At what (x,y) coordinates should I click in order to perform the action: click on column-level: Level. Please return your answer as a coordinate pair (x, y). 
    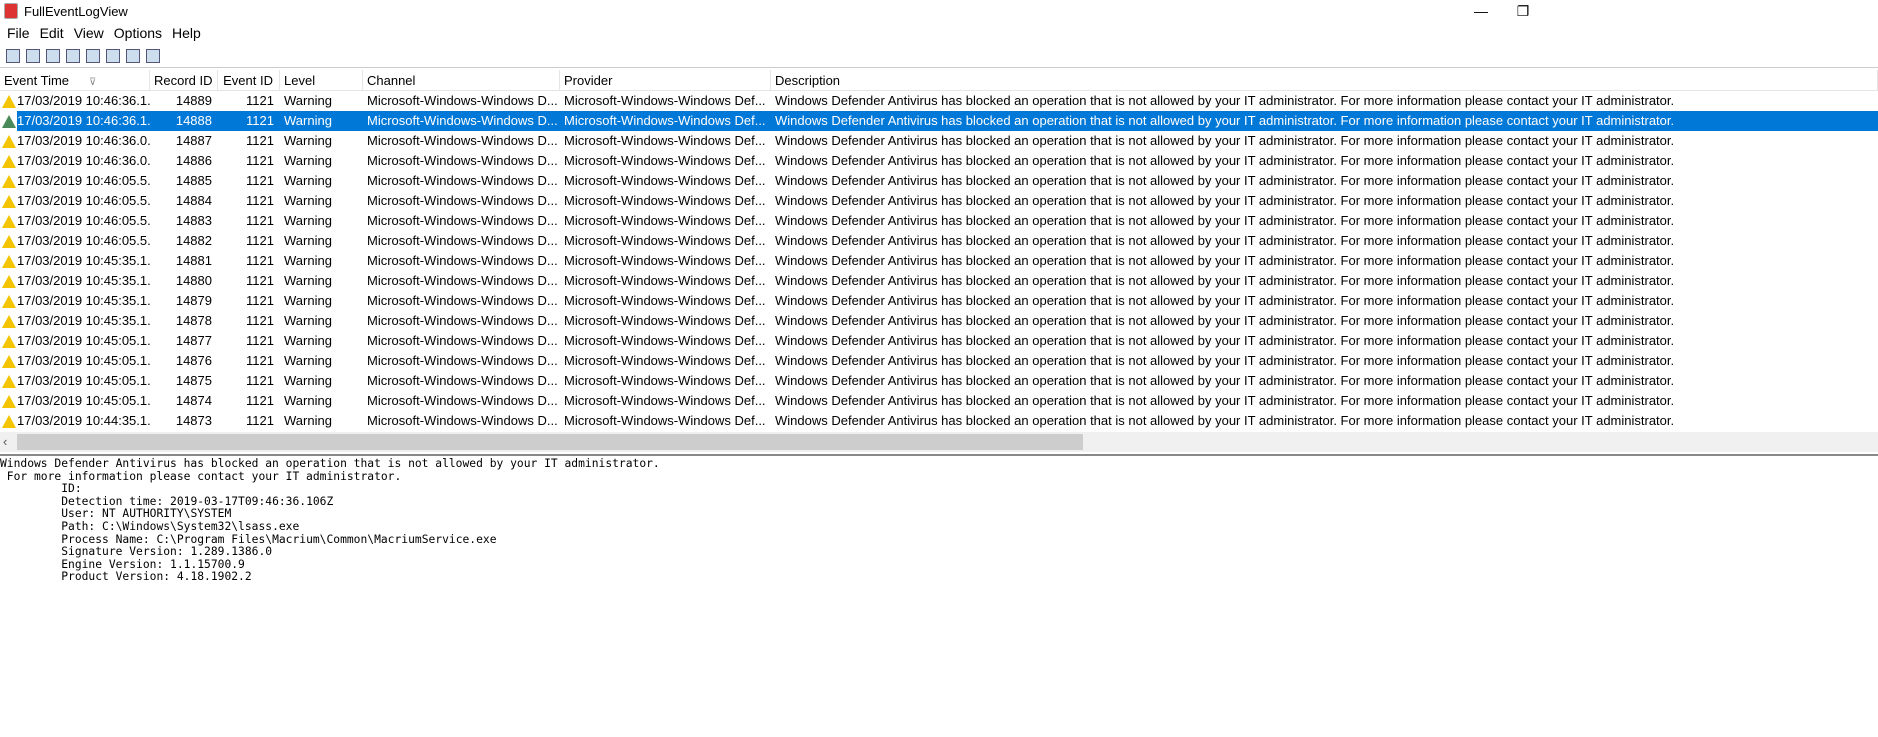
    Looking at the image, I should click on (321, 80).